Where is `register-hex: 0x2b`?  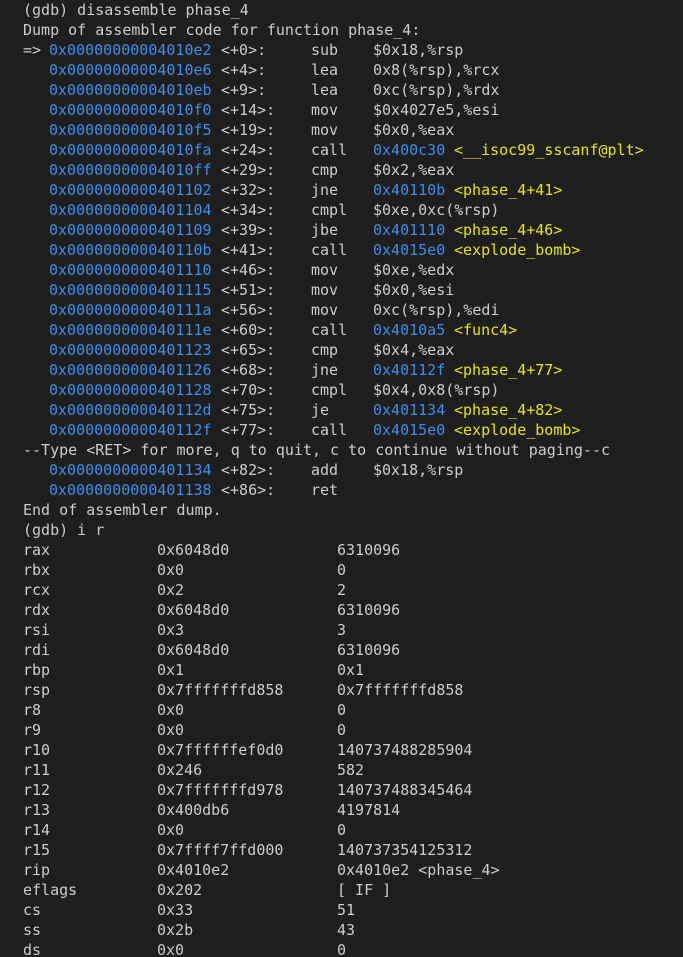 register-hex: 0x2b is located at coordinates (175, 930).